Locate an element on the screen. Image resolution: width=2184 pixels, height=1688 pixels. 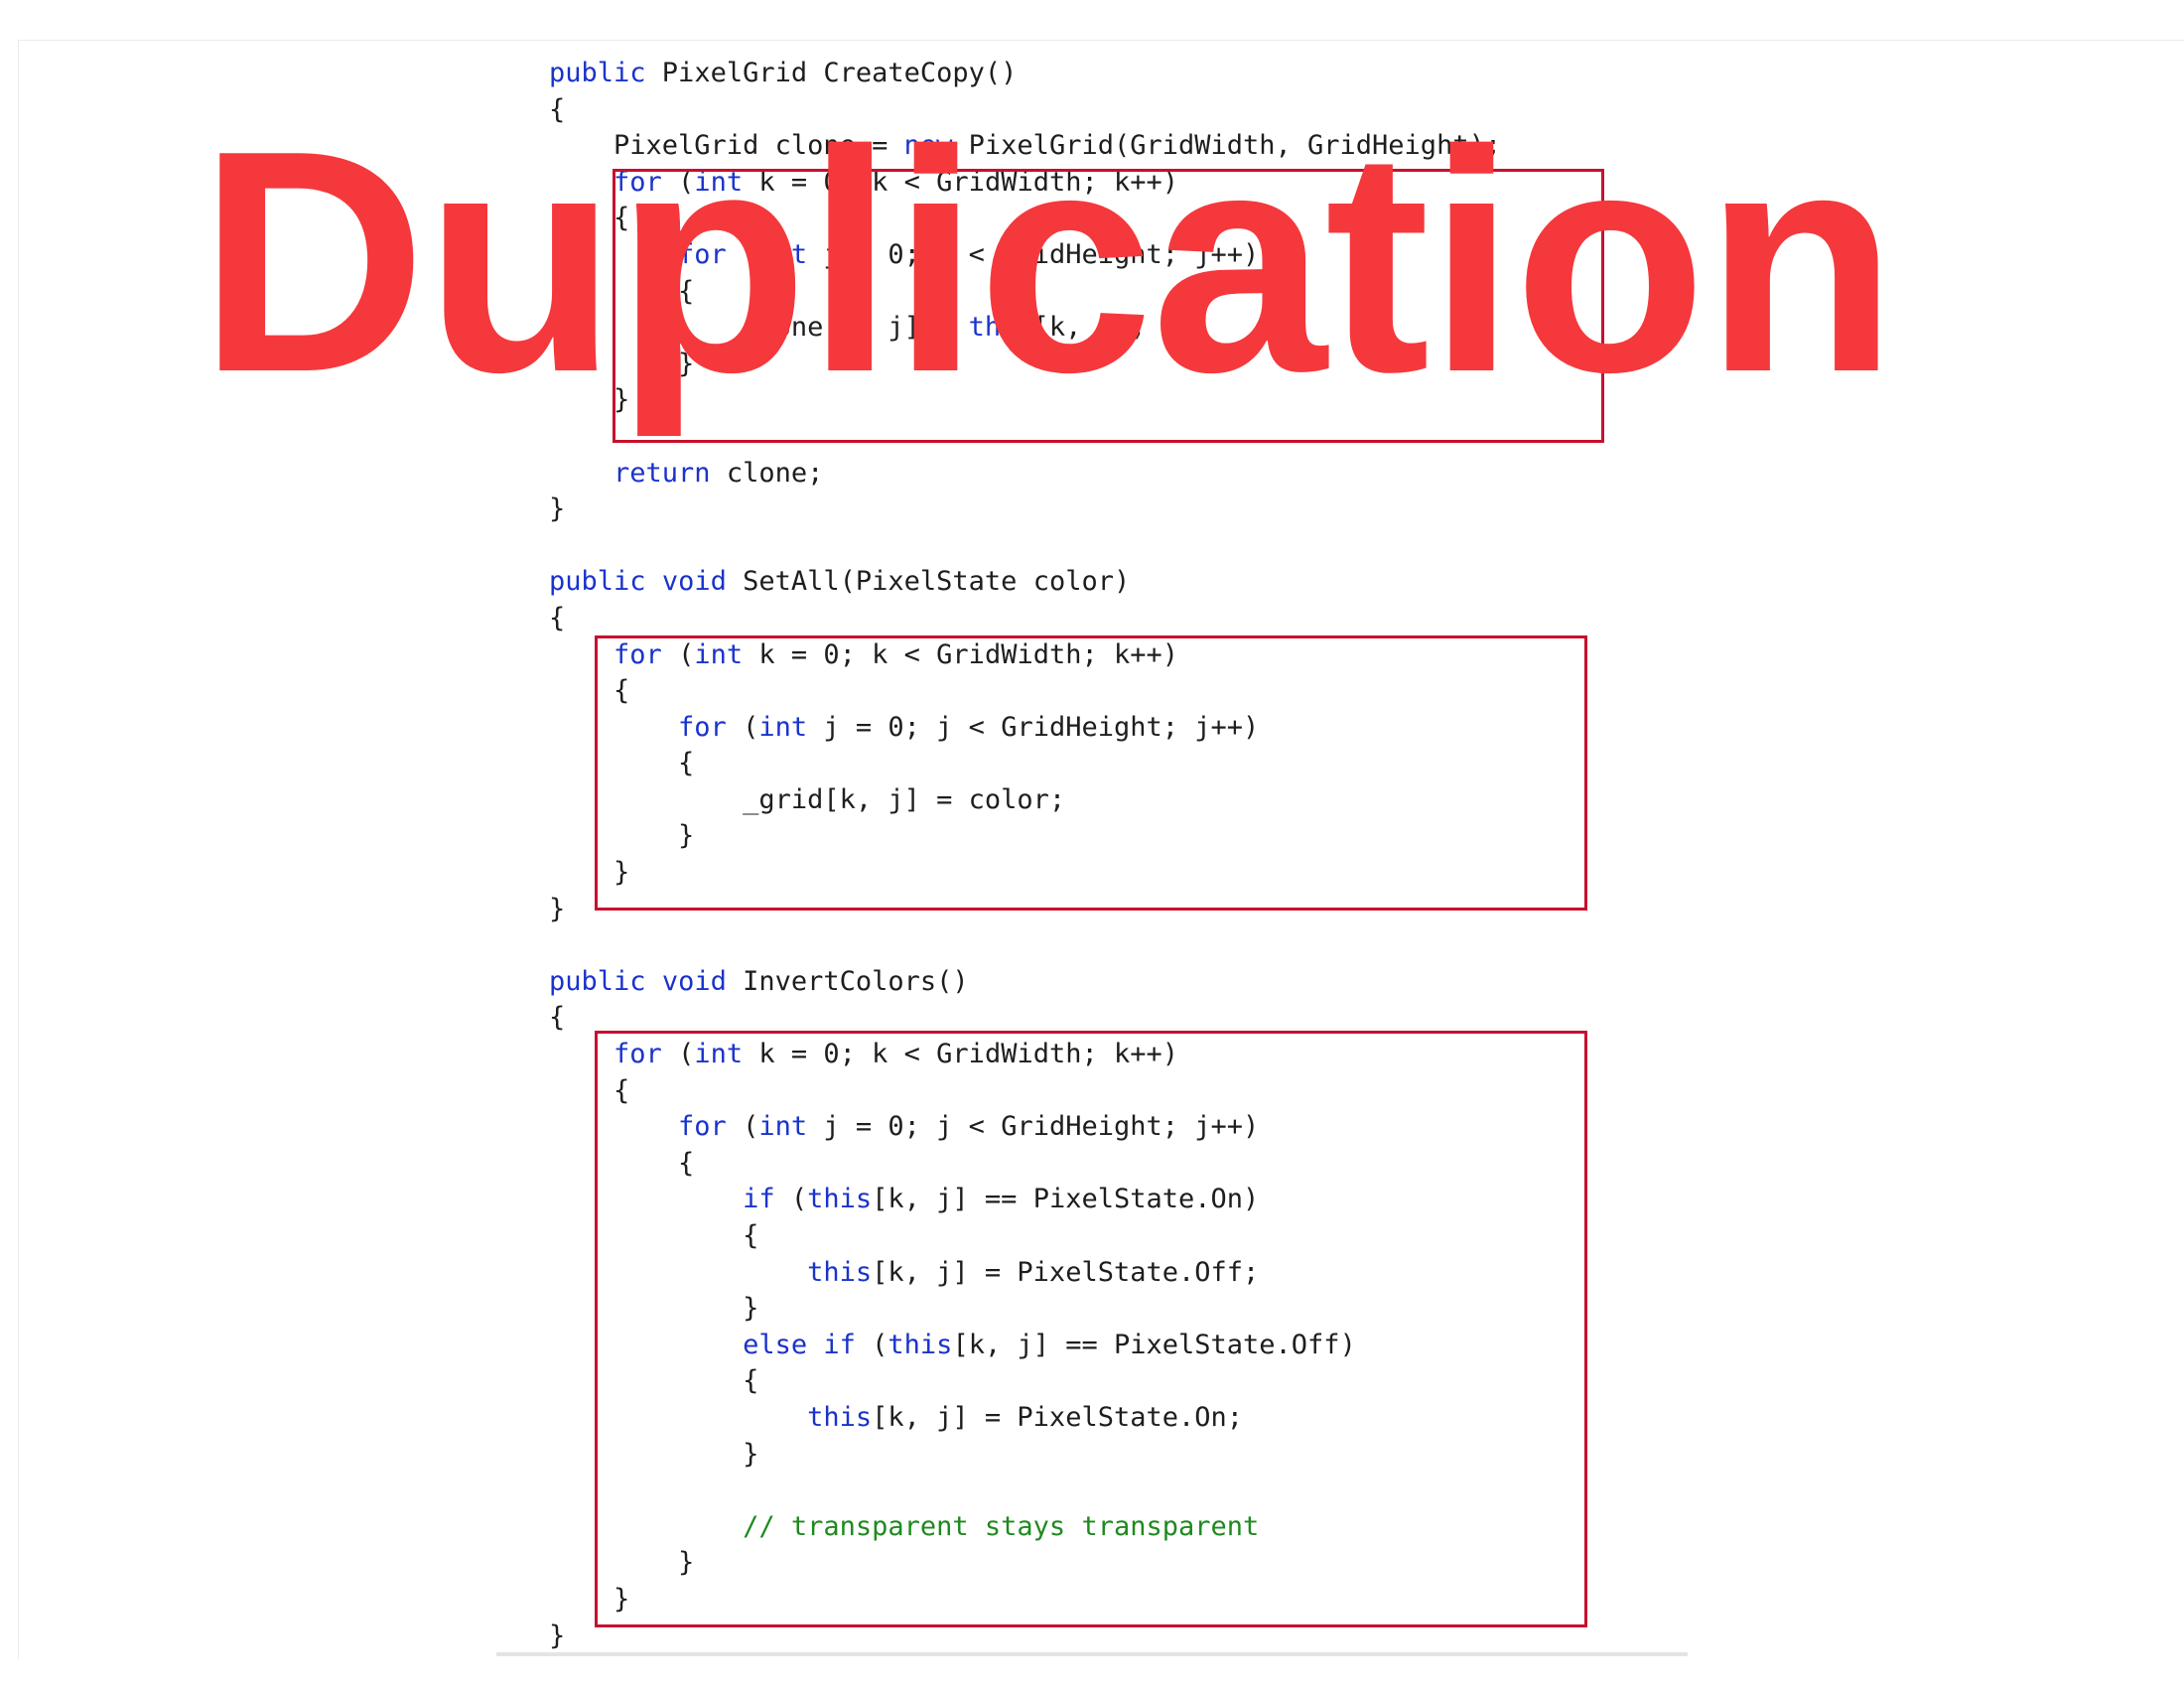
code-line: public void SetAll(PixelState color) is located at coordinates (1025, 582).